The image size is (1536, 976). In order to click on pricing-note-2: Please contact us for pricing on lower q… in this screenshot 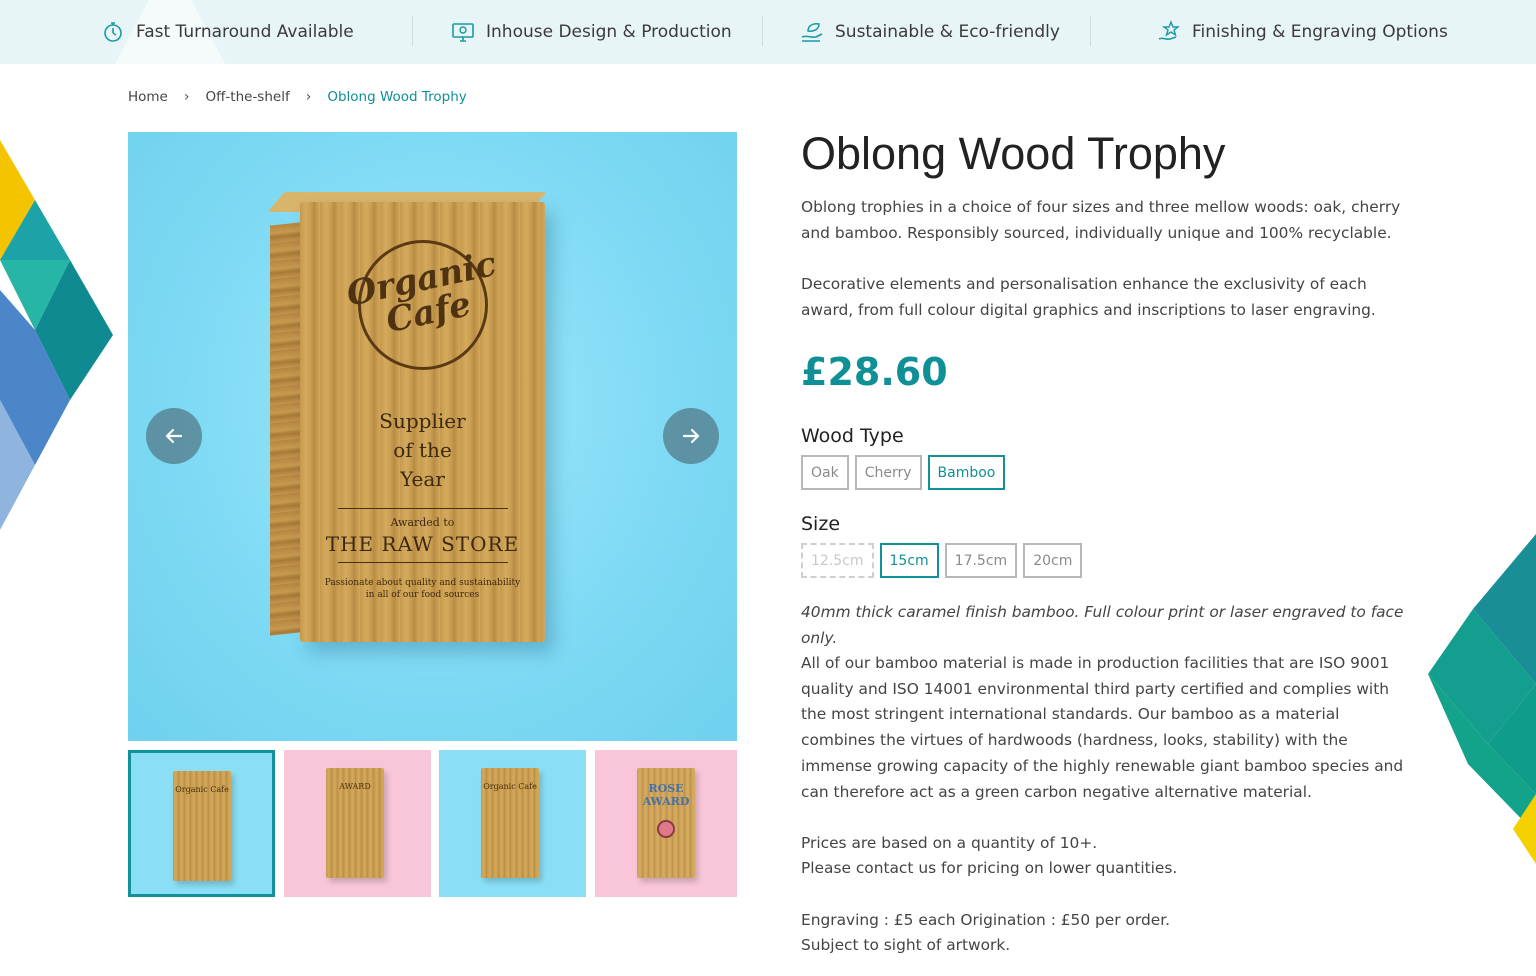, I will do `click(989, 868)`.